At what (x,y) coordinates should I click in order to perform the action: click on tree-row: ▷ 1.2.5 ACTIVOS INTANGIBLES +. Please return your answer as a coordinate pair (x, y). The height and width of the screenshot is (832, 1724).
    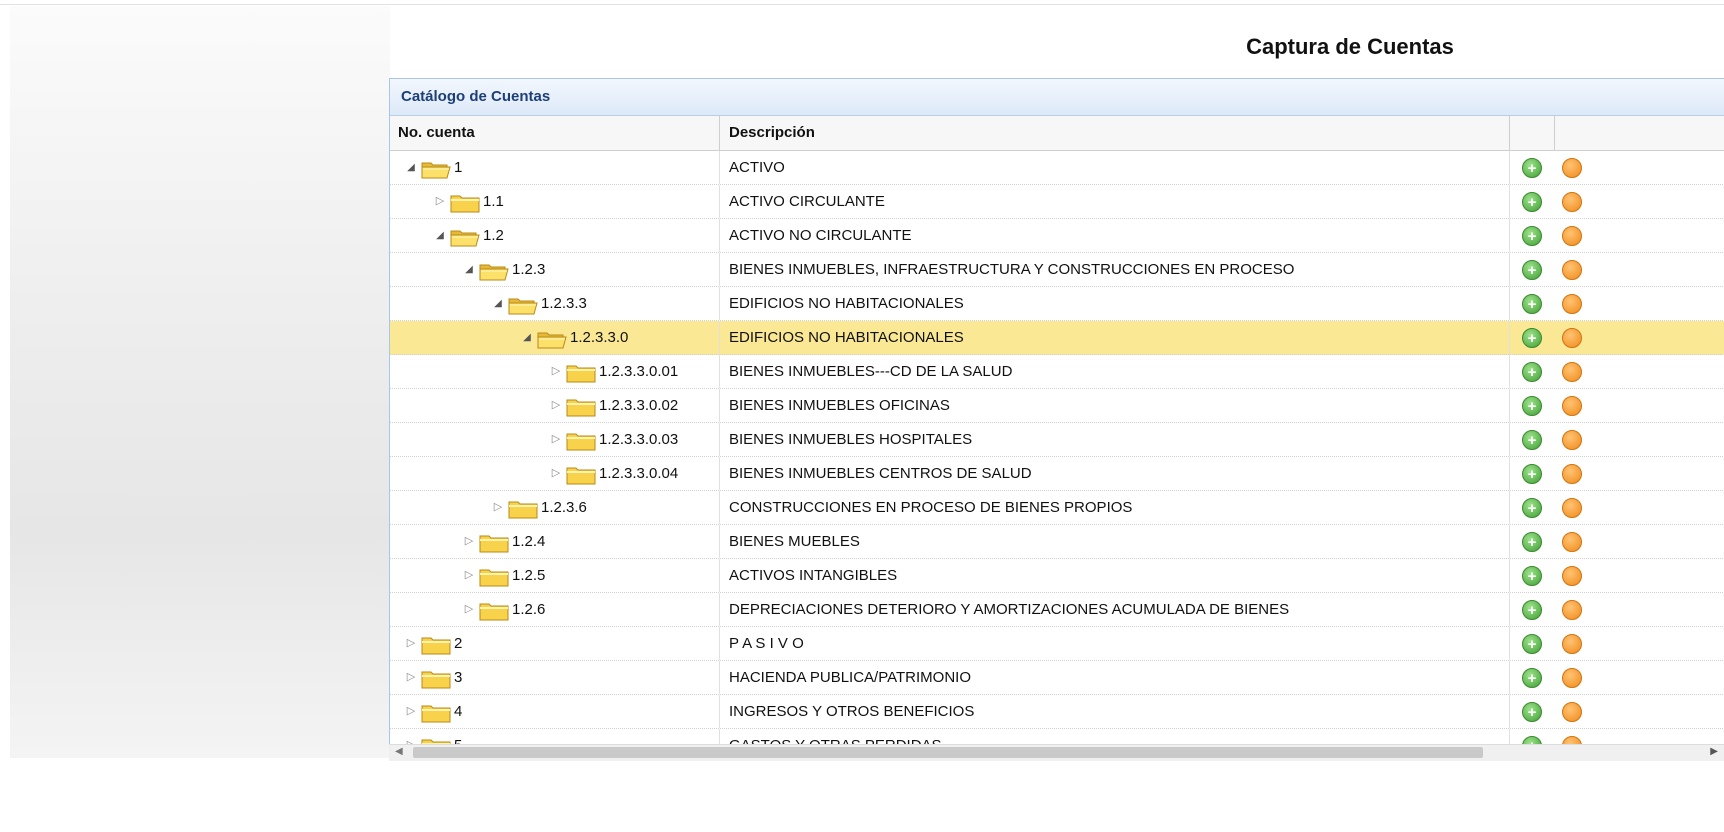
    Looking at the image, I should click on (1057, 576).